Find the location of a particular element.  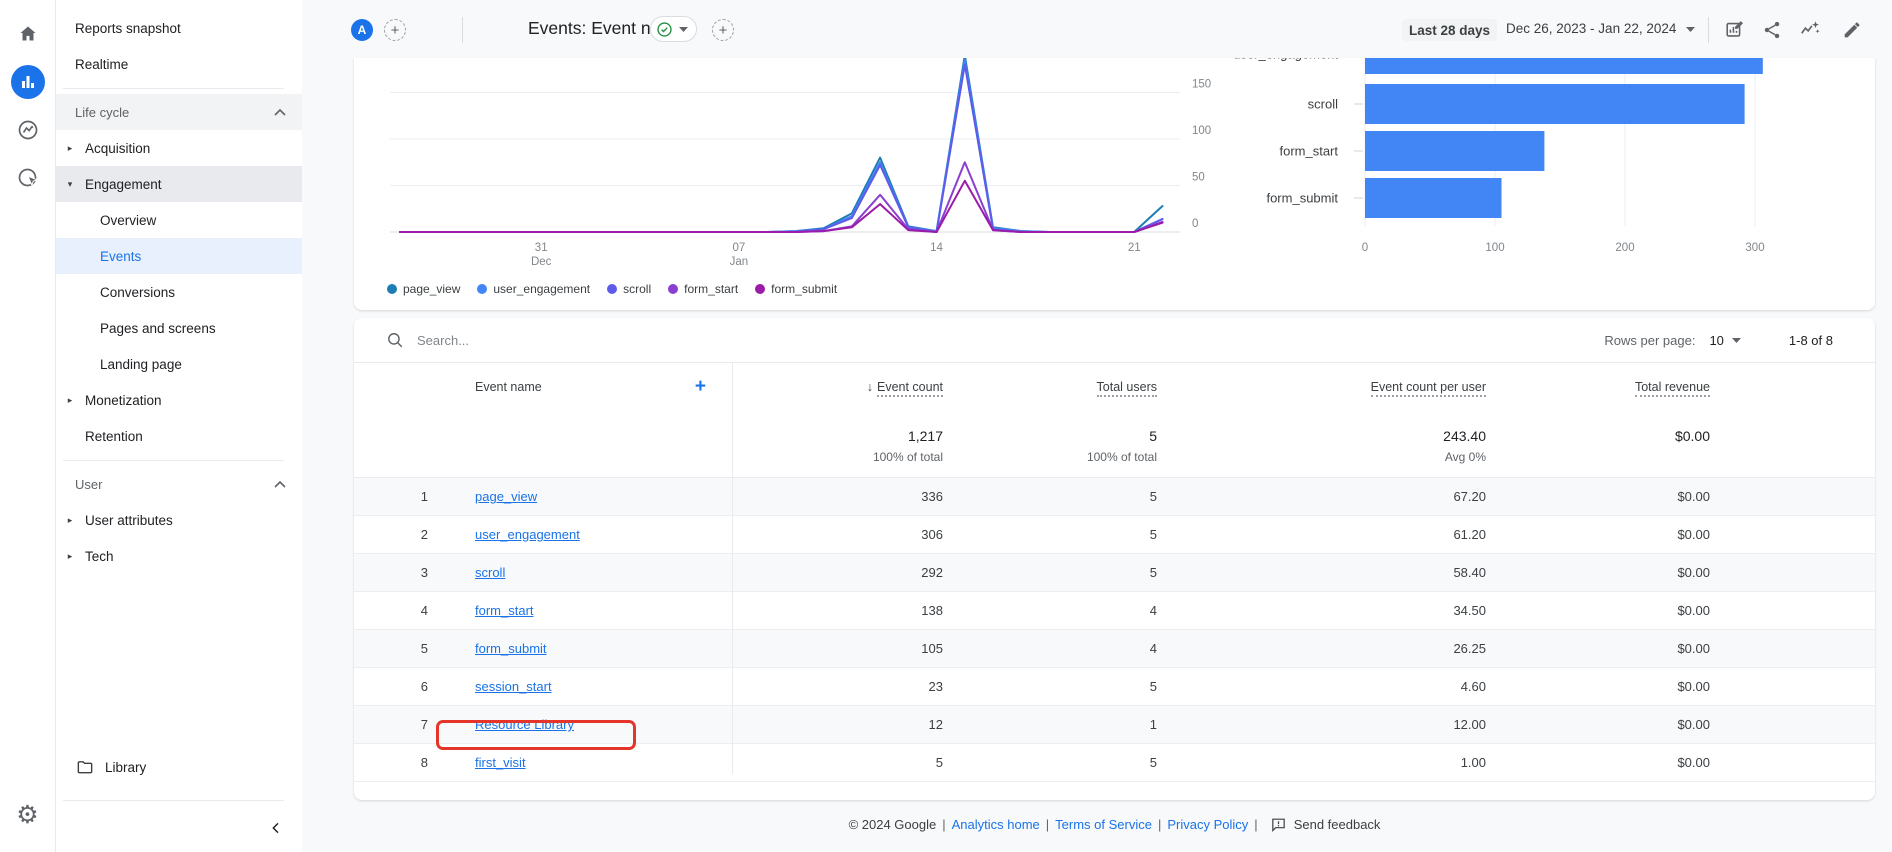

legend-item: form_submit is located at coordinates (796, 289).